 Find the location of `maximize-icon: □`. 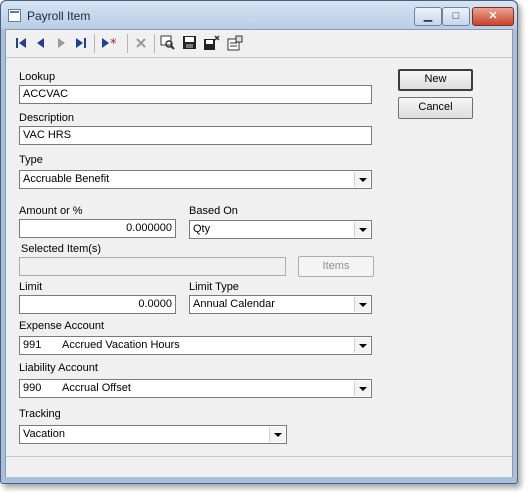

maximize-icon: □ is located at coordinates (456, 16).